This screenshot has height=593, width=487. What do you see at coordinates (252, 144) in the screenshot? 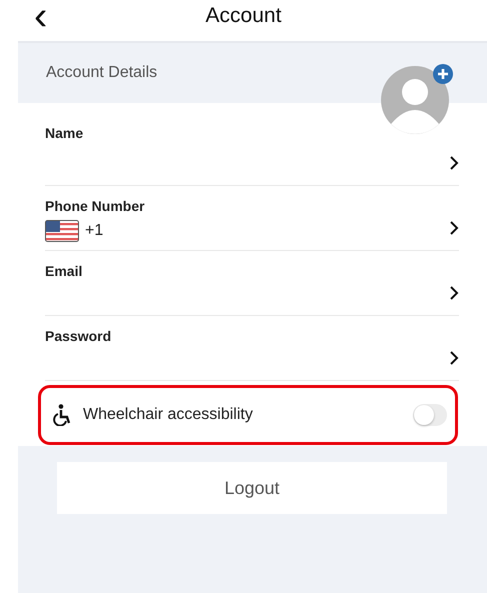
I see `account-row: Name` at bounding box center [252, 144].